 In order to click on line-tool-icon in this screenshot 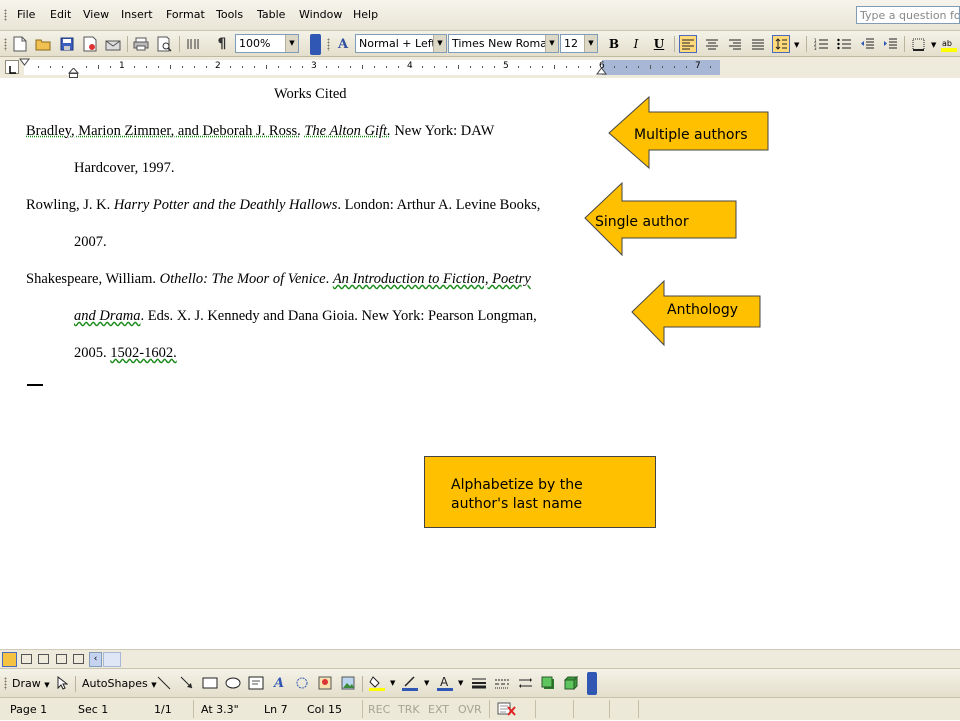, I will do `click(164, 683)`.